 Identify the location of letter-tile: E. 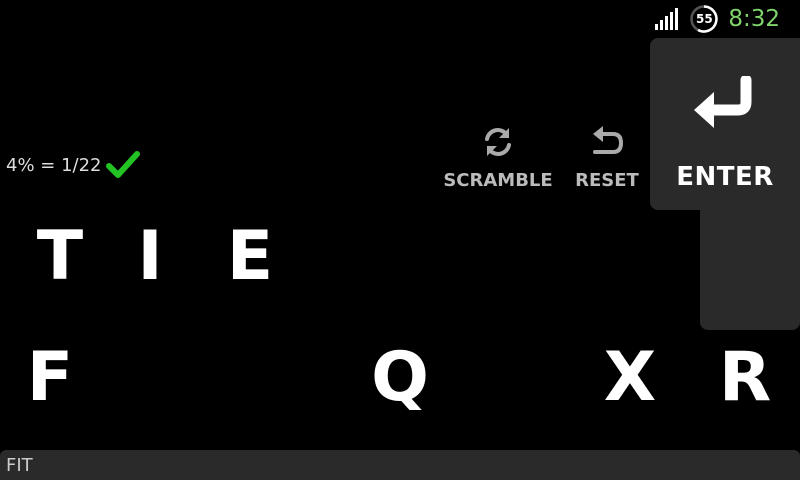
(250, 256).